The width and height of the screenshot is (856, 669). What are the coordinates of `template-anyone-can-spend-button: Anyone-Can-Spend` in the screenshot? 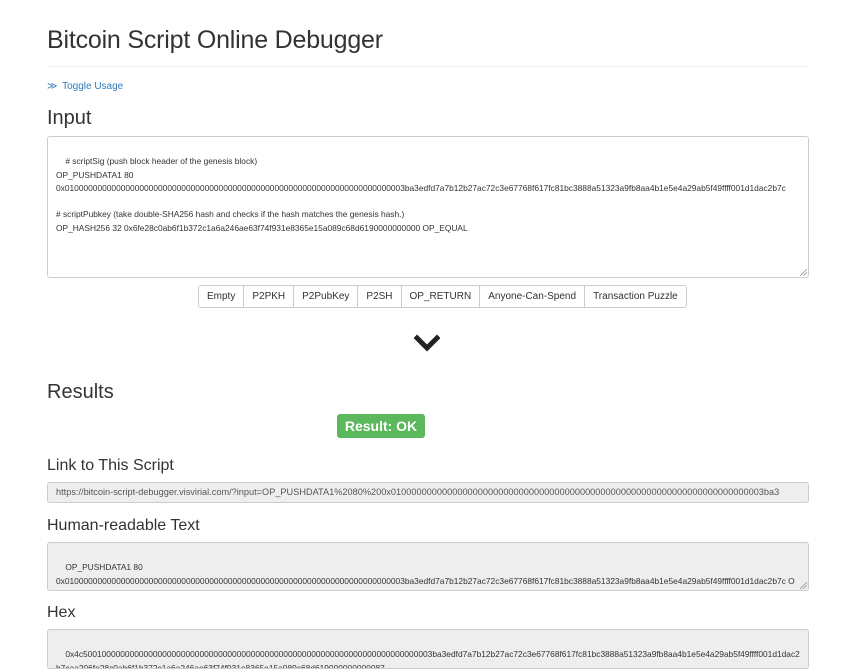 It's located at (533, 296).